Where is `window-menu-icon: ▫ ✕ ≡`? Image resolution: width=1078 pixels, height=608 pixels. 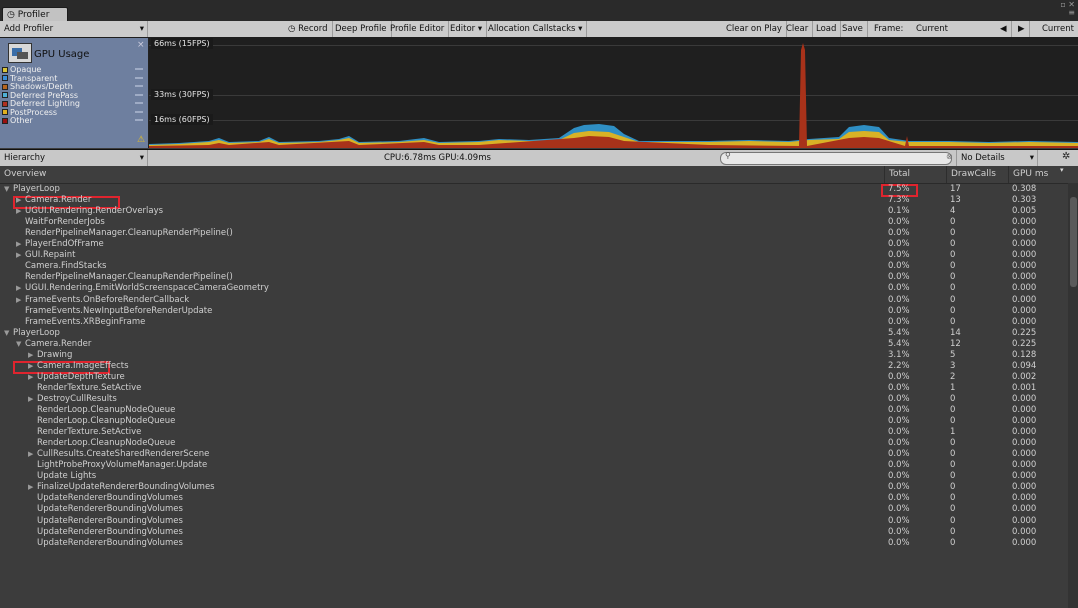 window-menu-icon: ▫ ✕ ≡ is located at coordinates (1067, 9).